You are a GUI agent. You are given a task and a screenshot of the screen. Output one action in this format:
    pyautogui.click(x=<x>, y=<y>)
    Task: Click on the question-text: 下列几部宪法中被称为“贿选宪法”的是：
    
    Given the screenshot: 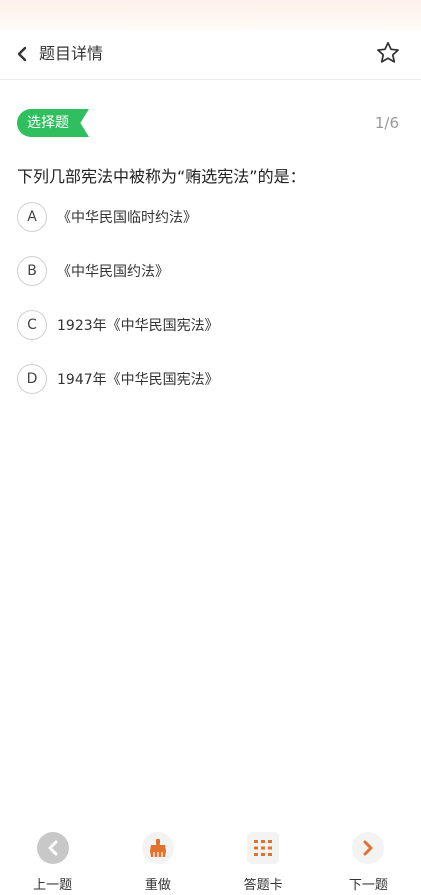 What is the action you would take?
    pyautogui.click(x=161, y=176)
    